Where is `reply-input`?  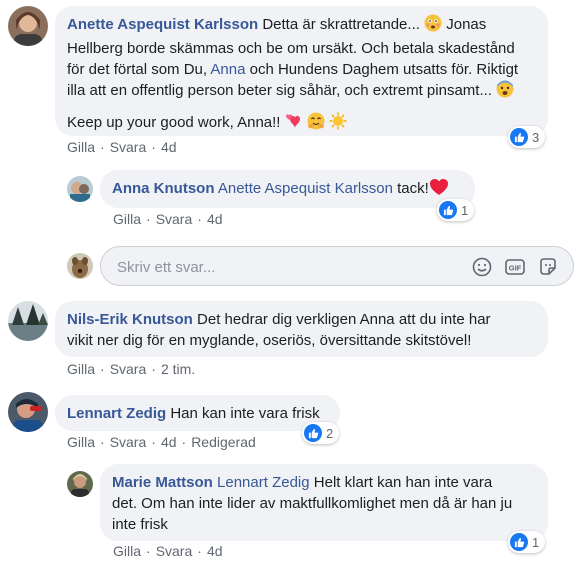
reply-input is located at coordinates (267, 267).